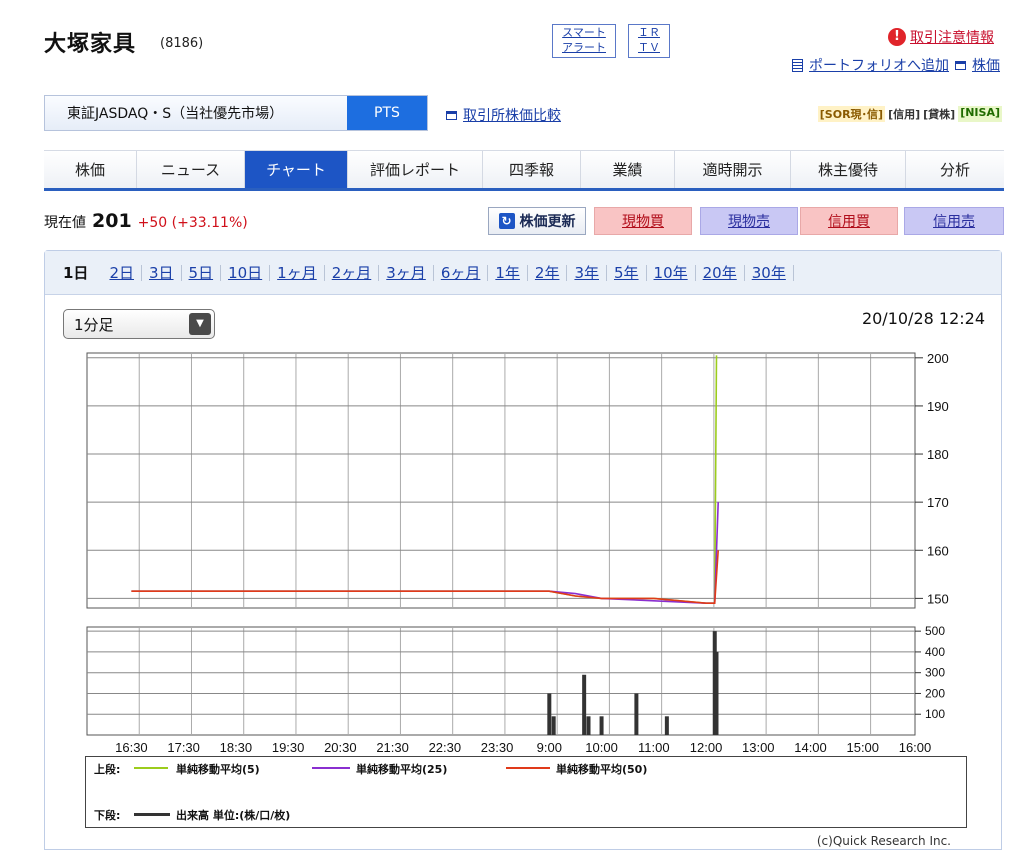 Image resolution: width=1024 pixels, height=850 pixels. Describe the element at coordinates (236, 747) in the screenshot. I see `x-tick-label: 18:30` at that location.